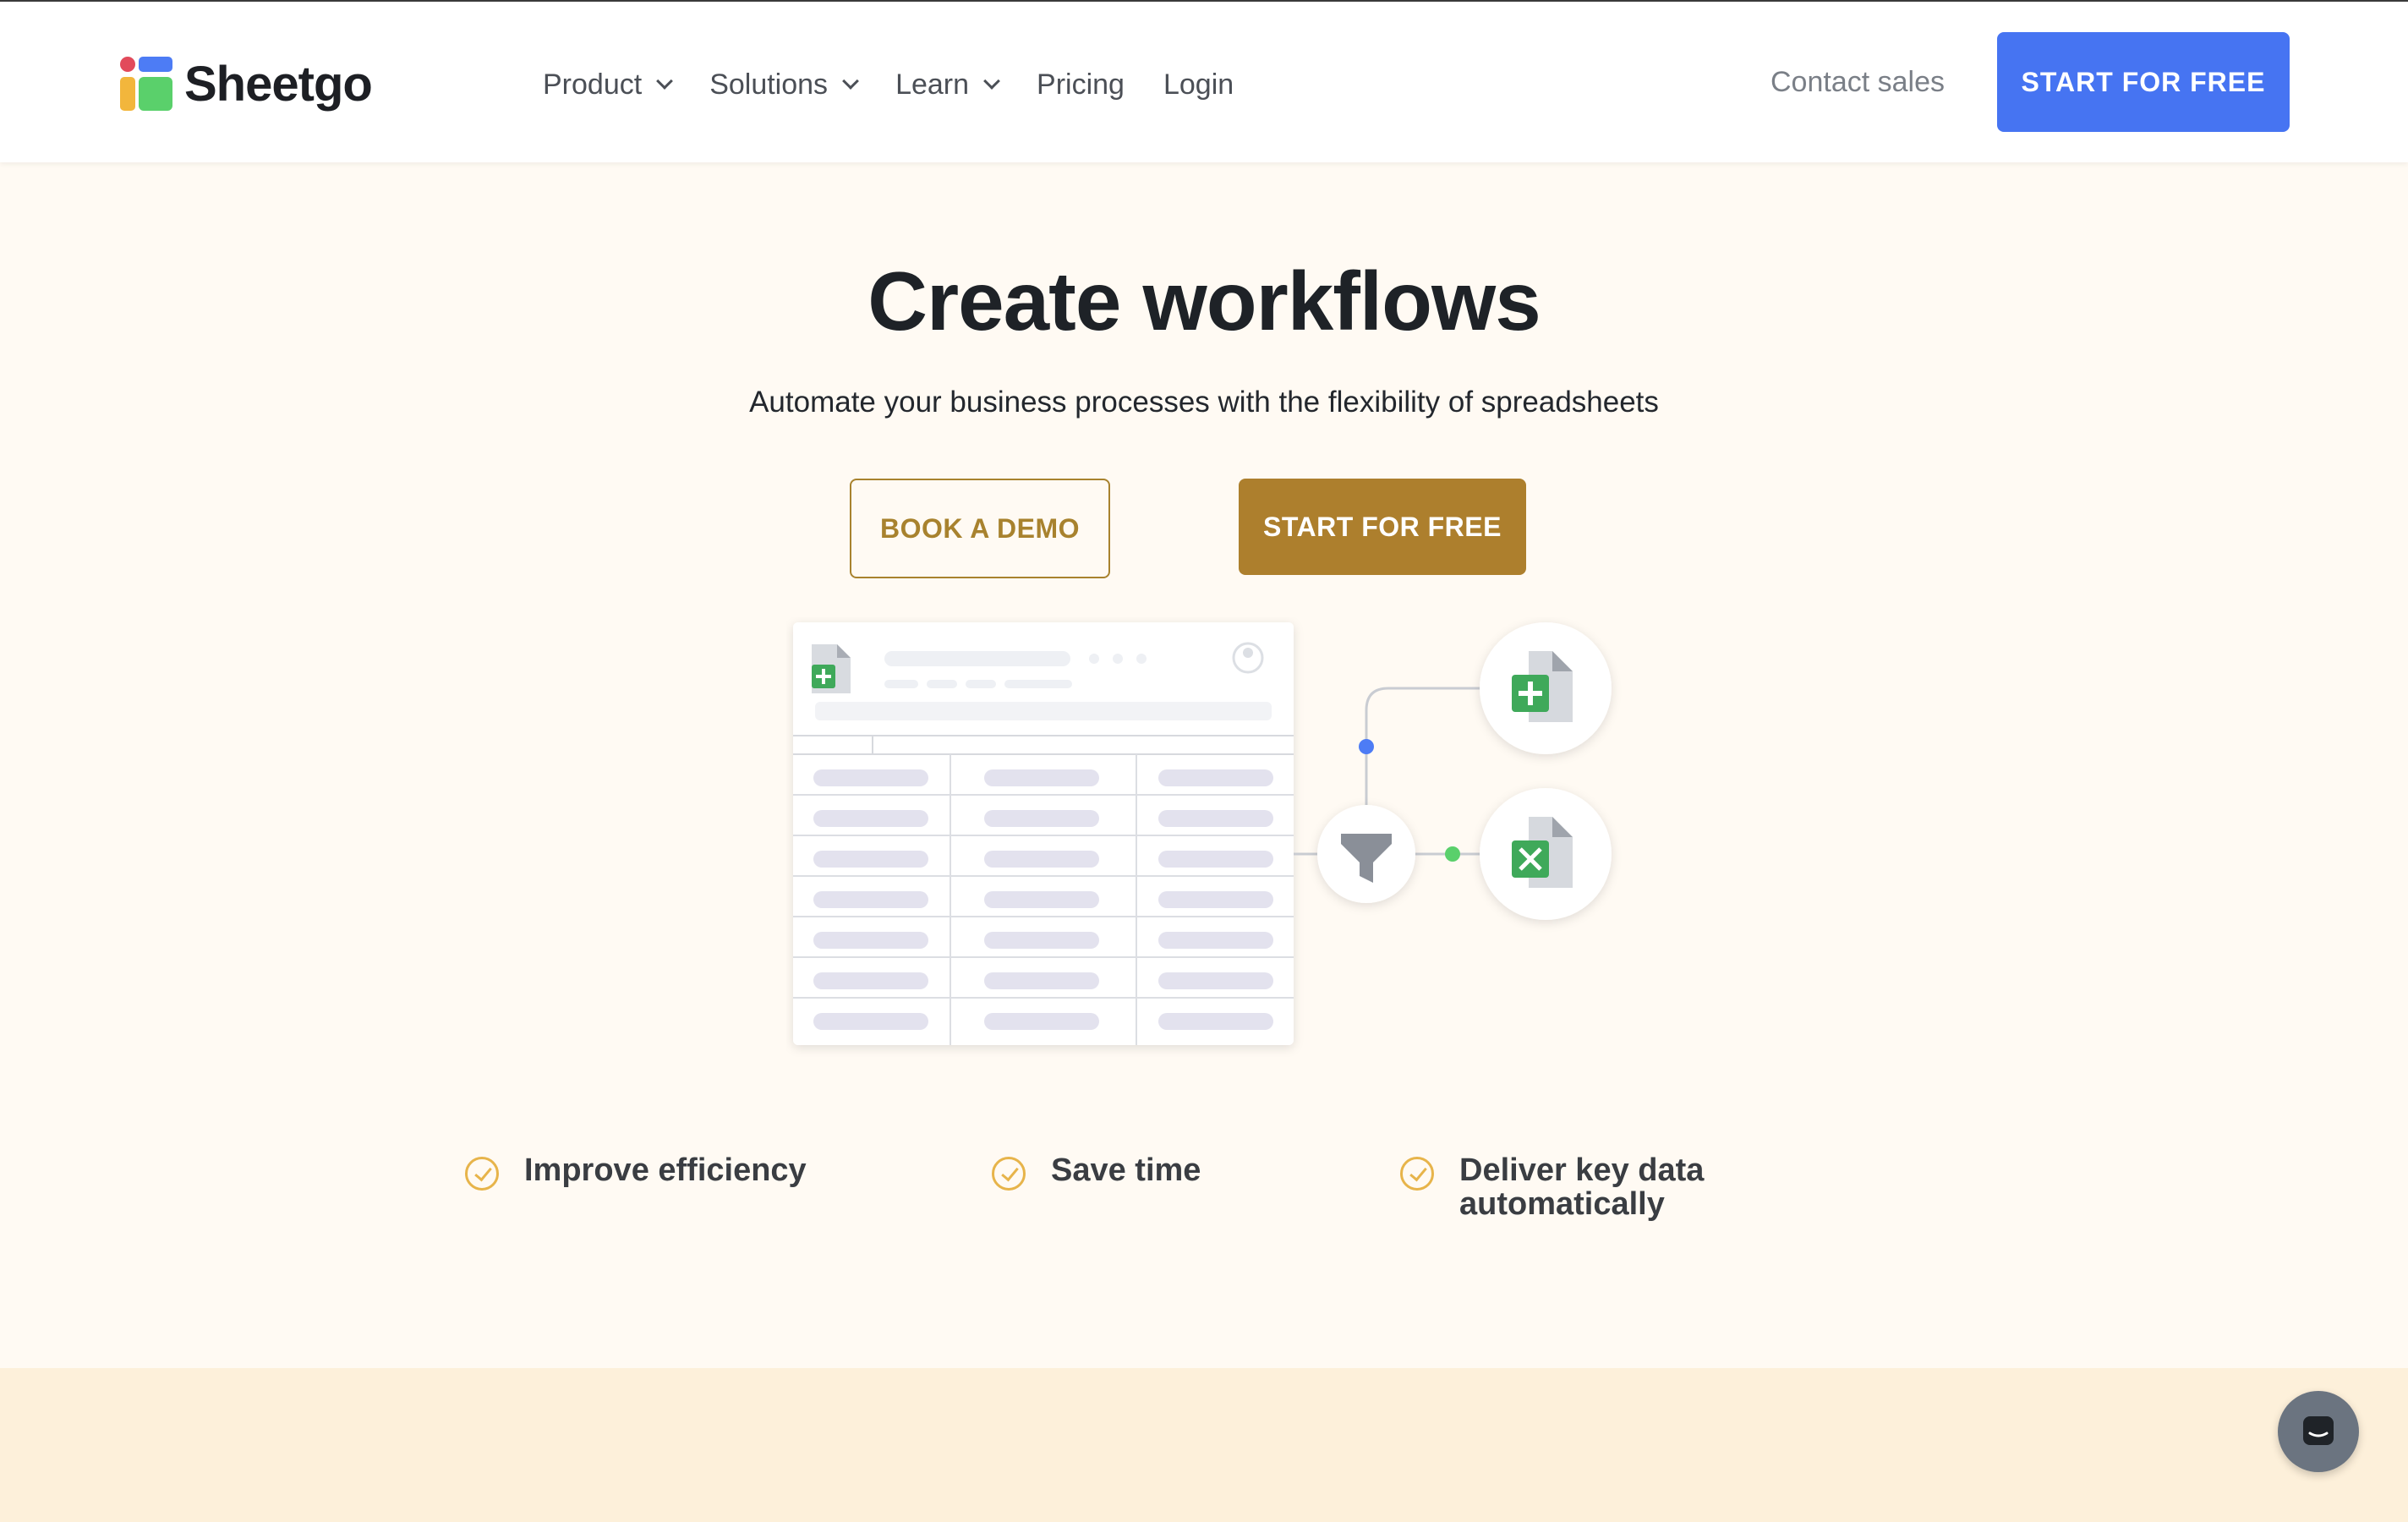  I want to click on logo-text: Sheetgo, so click(278, 84).